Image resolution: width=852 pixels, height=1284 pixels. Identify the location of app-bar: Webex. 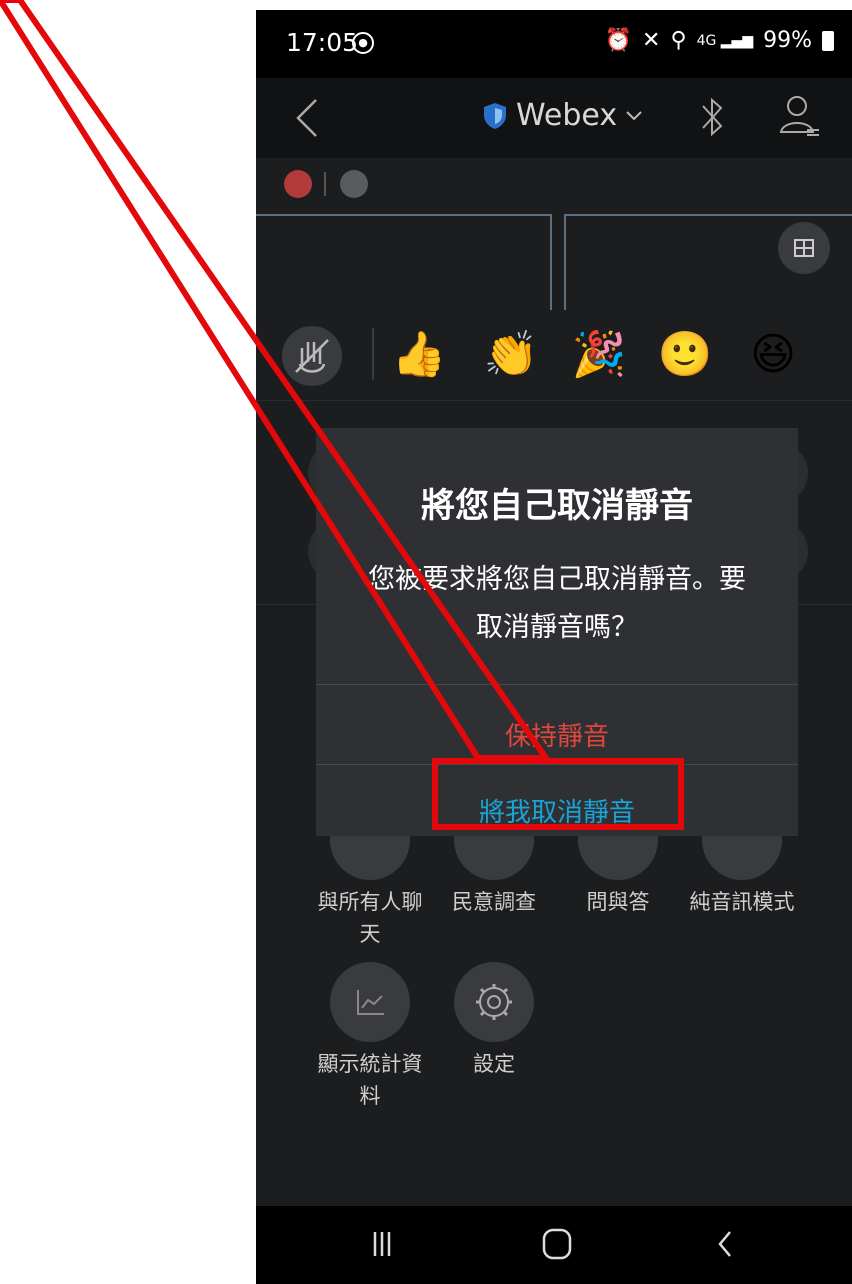
(554, 118).